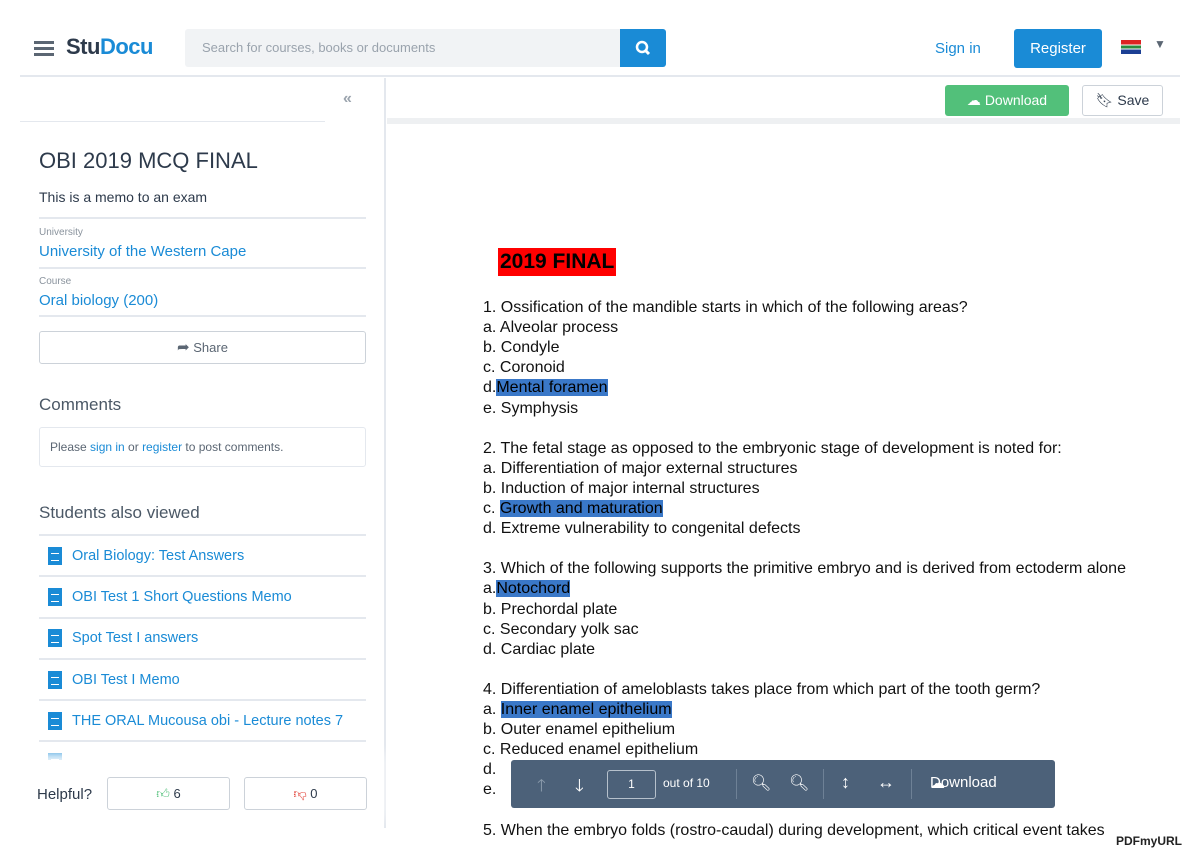 This screenshot has height=848, width=1200. What do you see at coordinates (403, 48) in the screenshot?
I see `search-input: Search for courses, books or documents` at bounding box center [403, 48].